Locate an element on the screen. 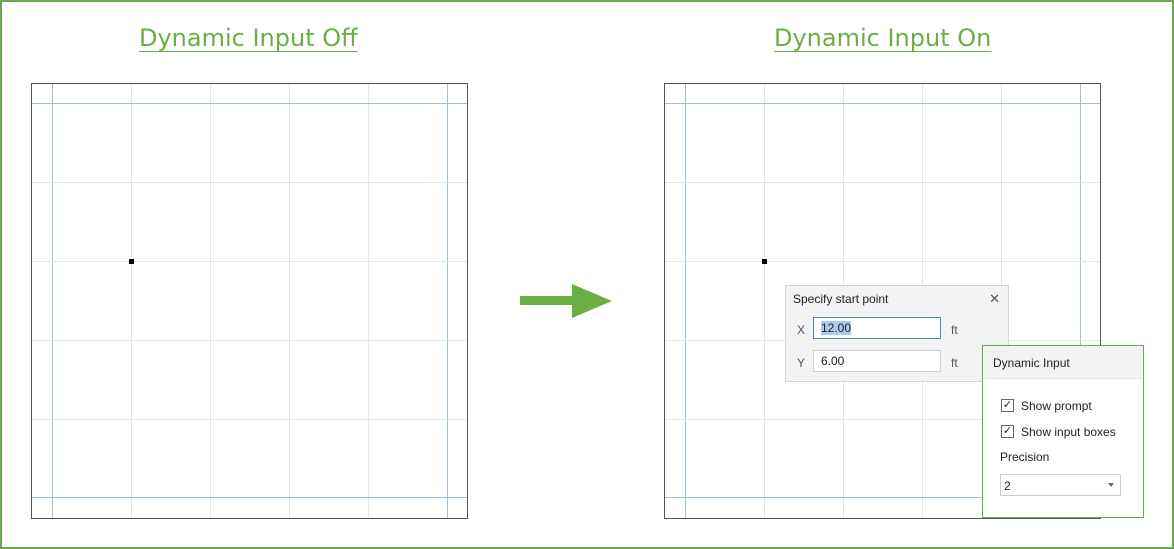  heading-dynamic-input-off: Dynamic Input Off is located at coordinates (248, 38).